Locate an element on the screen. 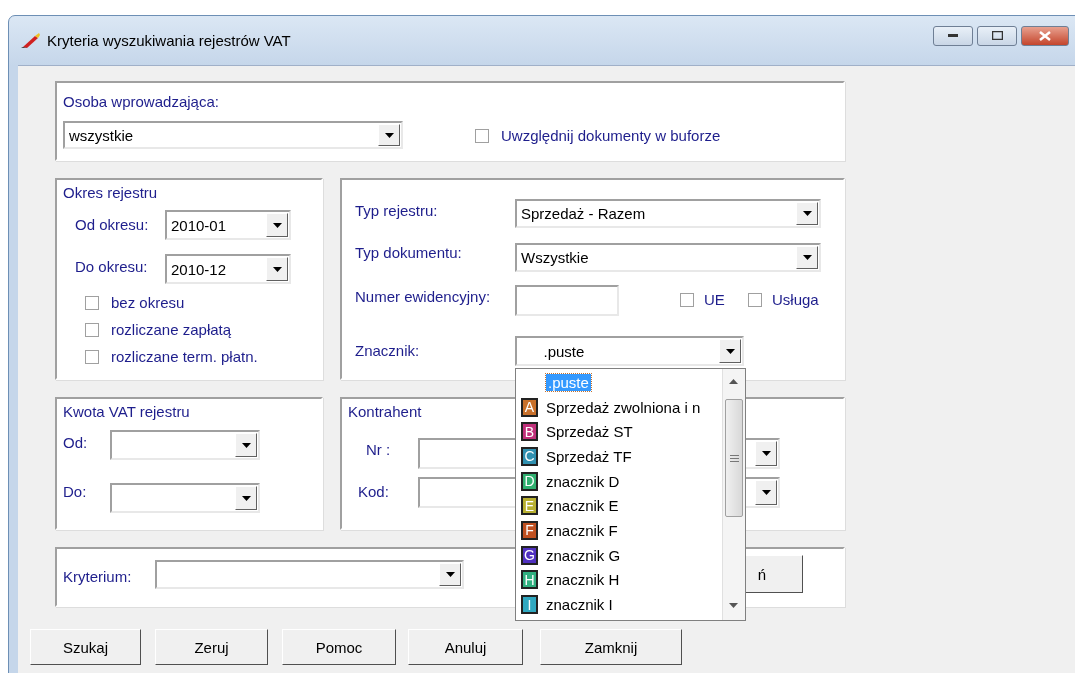  field-label: Do: is located at coordinates (75, 491).